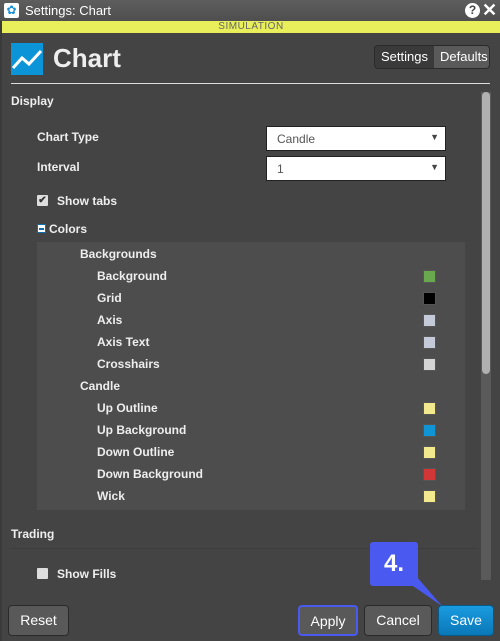 Image resolution: width=500 pixels, height=641 pixels. What do you see at coordinates (394, 564) in the screenshot?
I see `step-callout: 4.` at bounding box center [394, 564].